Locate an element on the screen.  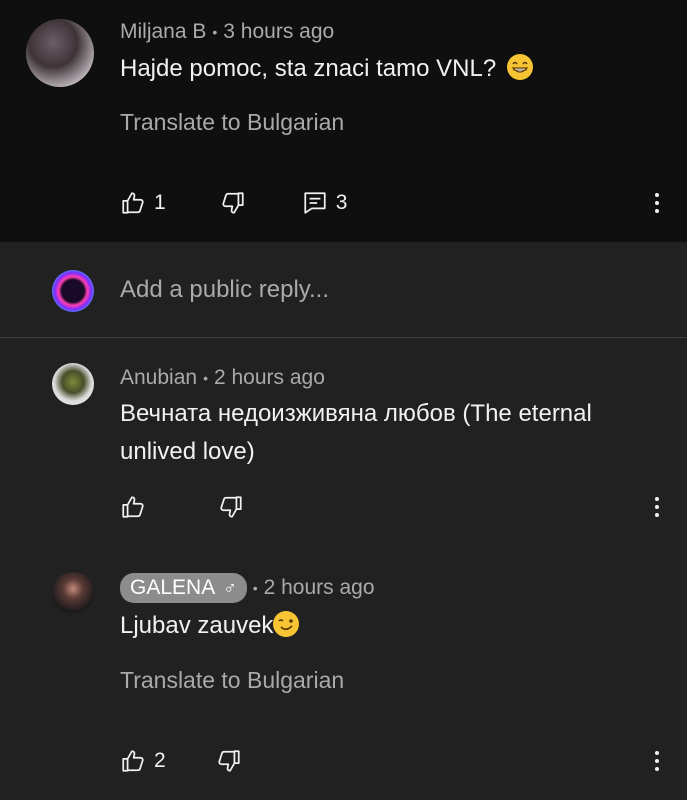
music-note-icon: ♂ is located at coordinates (230, 587).